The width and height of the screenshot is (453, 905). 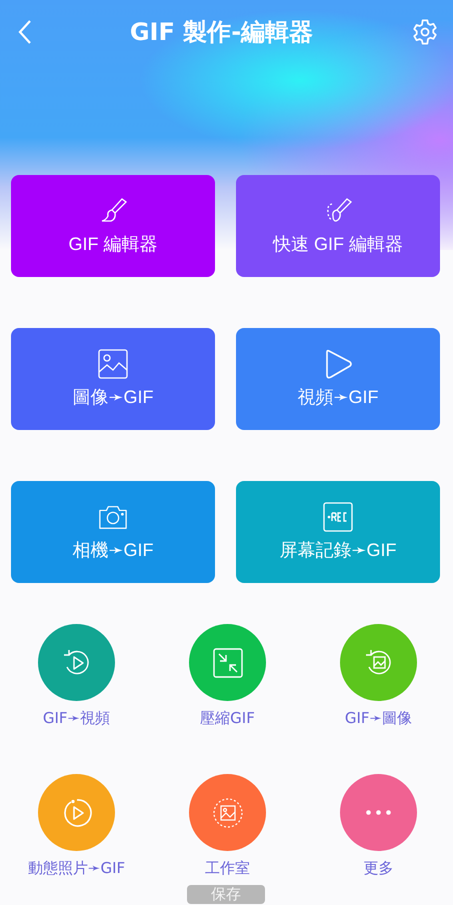 I want to click on toast: 保存, so click(x=226, y=894).